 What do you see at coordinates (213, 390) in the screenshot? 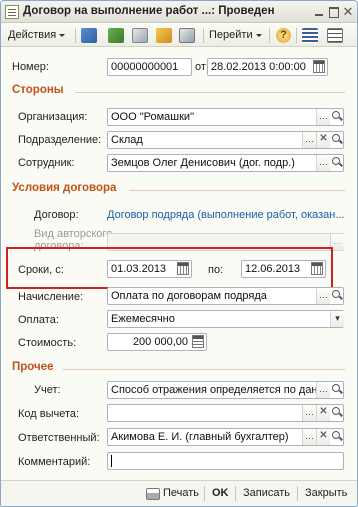
I see `accounting-value: Способ отражения определяется по данны` at bounding box center [213, 390].